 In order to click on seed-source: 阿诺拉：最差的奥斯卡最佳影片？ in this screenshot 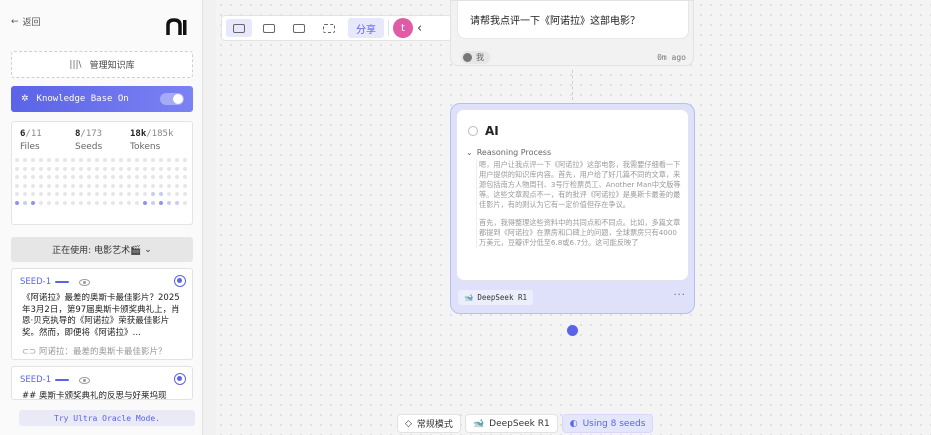, I will do `click(102, 352)`.